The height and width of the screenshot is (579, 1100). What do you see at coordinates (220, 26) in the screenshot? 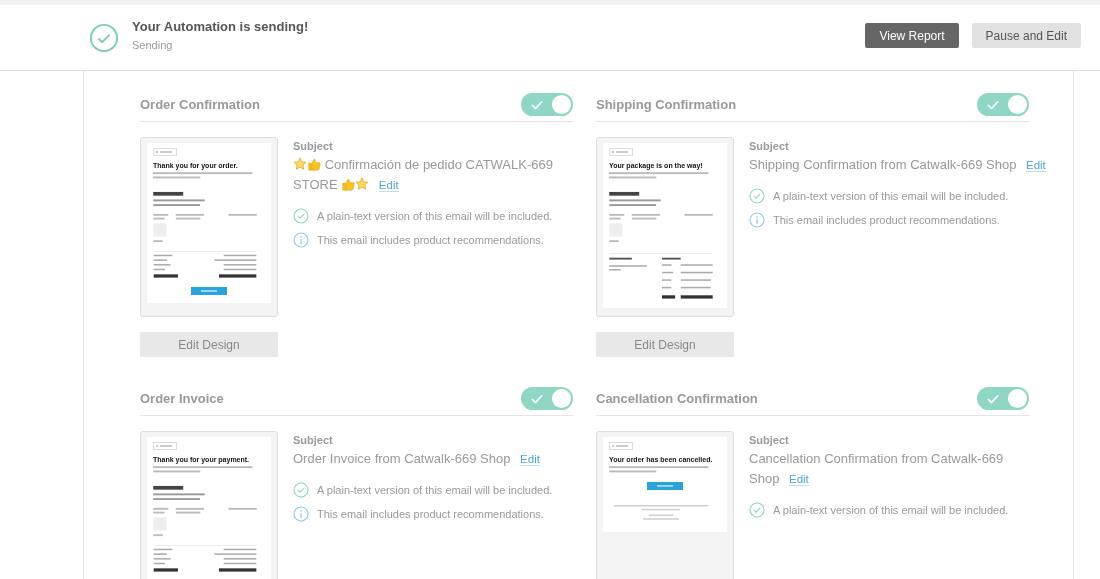
I see `status-title: Your Automation is sending!` at bounding box center [220, 26].